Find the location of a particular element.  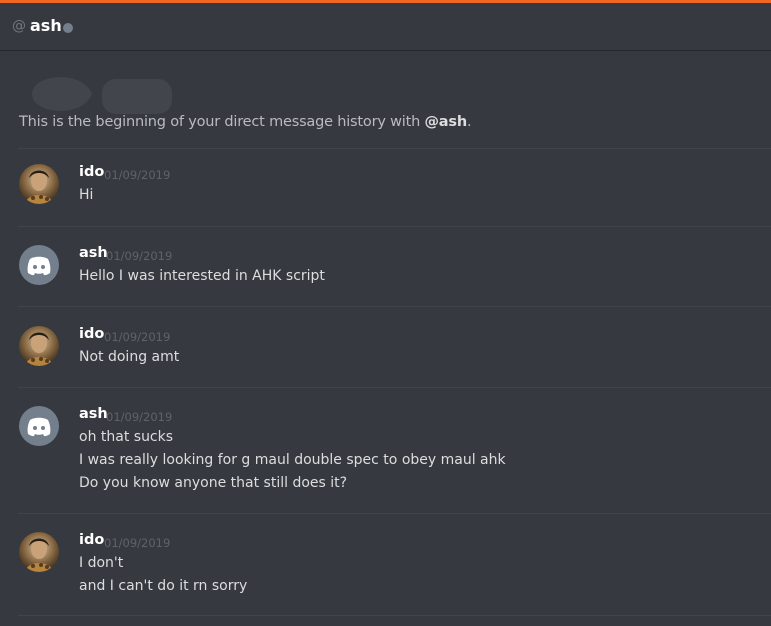

dm-recipient-name: ash is located at coordinates (46, 25).